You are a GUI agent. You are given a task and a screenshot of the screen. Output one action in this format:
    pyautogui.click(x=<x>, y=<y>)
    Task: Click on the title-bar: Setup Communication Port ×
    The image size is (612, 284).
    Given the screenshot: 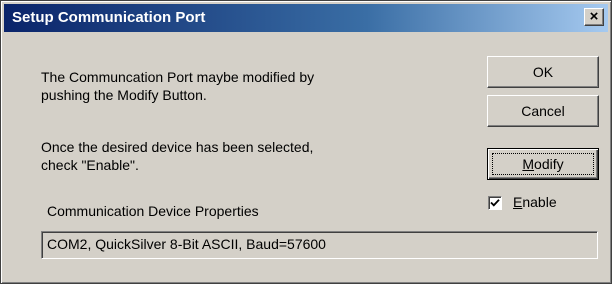 What is the action you would take?
    pyautogui.click(x=306, y=18)
    